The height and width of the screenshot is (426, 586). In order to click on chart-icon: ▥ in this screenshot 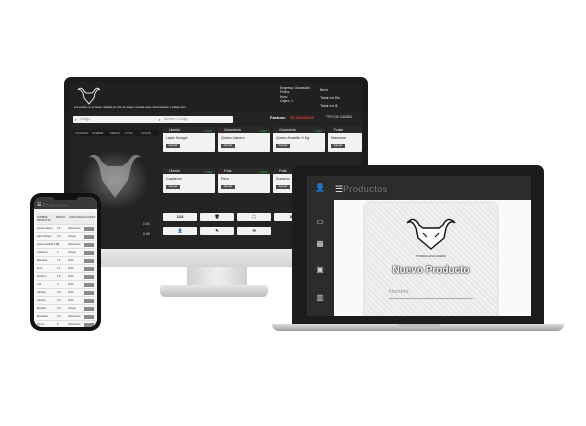, I will do `click(320, 298)`.